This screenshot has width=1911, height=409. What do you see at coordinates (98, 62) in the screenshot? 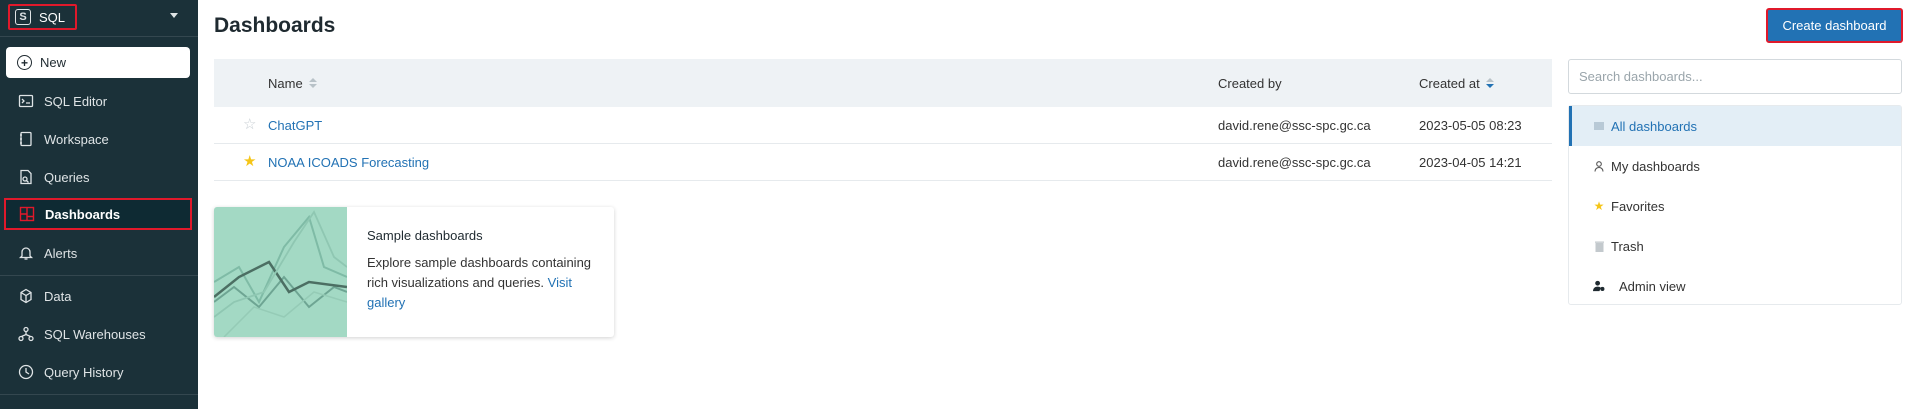
I see `new-button: + New` at bounding box center [98, 62].